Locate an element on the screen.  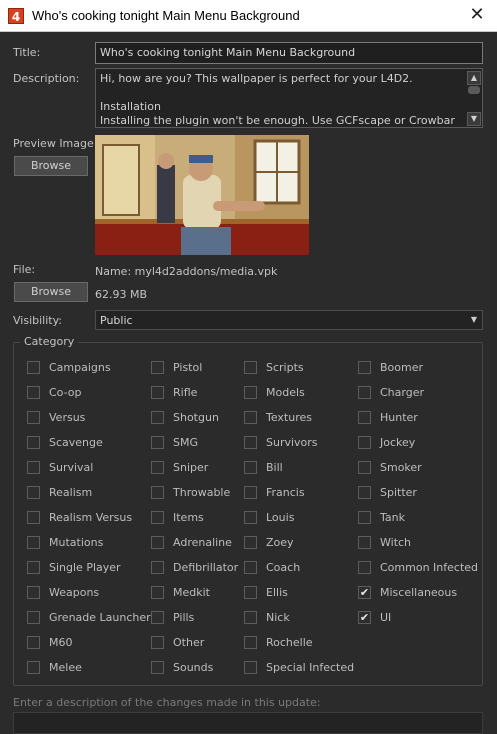
close-icon: ✕ is located at coordinates (477, 15).